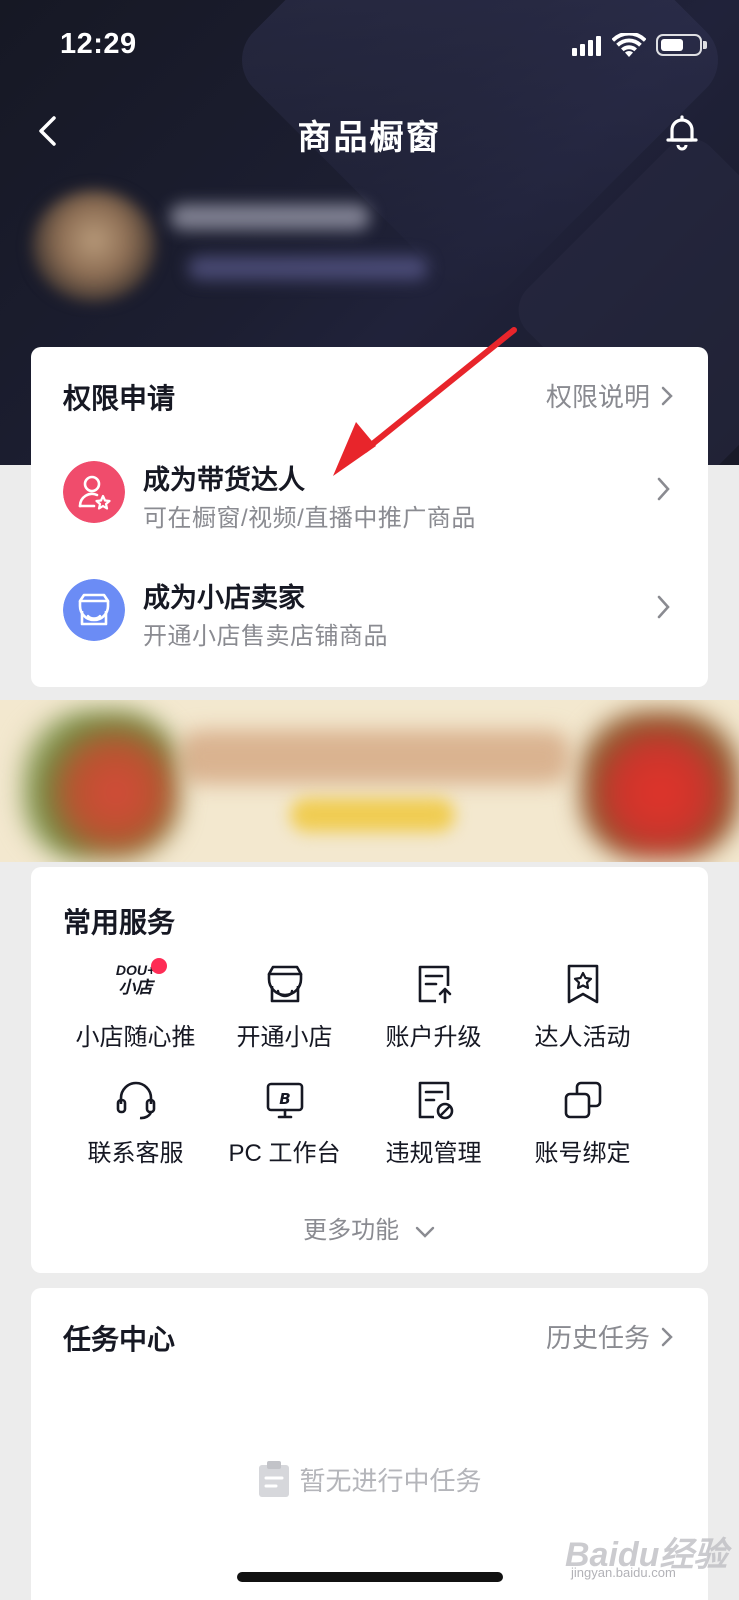 The image size is (739, 1600). Describe the element at coordinates (98, 44) in the screenshot. I see `status-time: 12:29` at that location.